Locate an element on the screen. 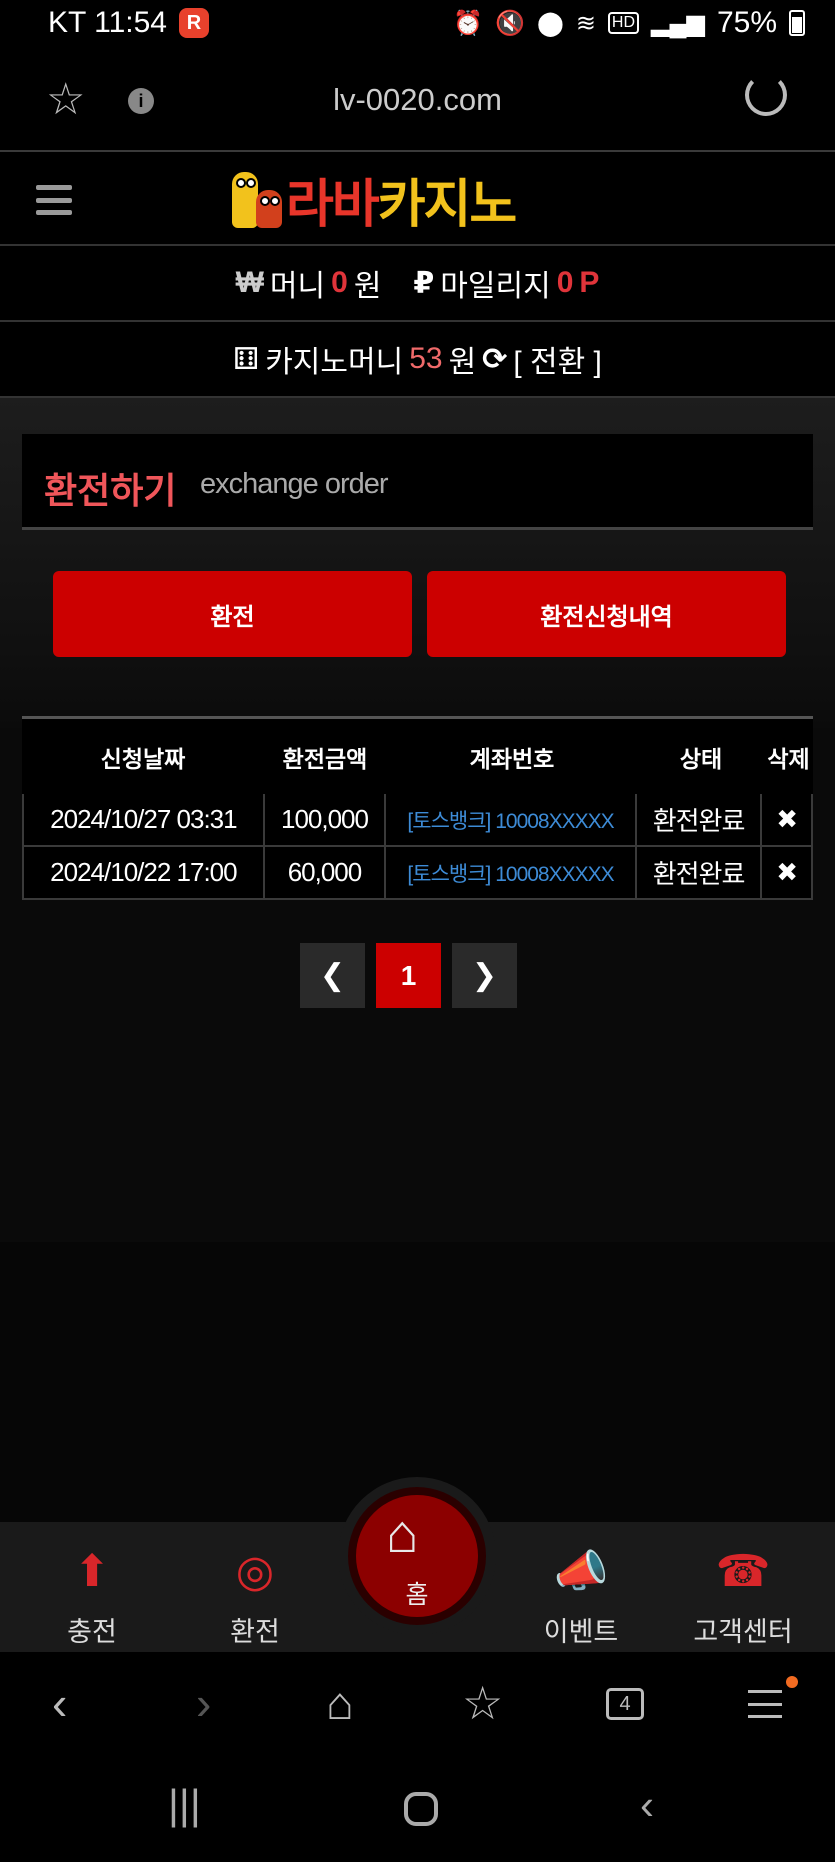 This screenshot has width=835, height=1862. row-amount: 60,000 is located at coordinates (326, 872).